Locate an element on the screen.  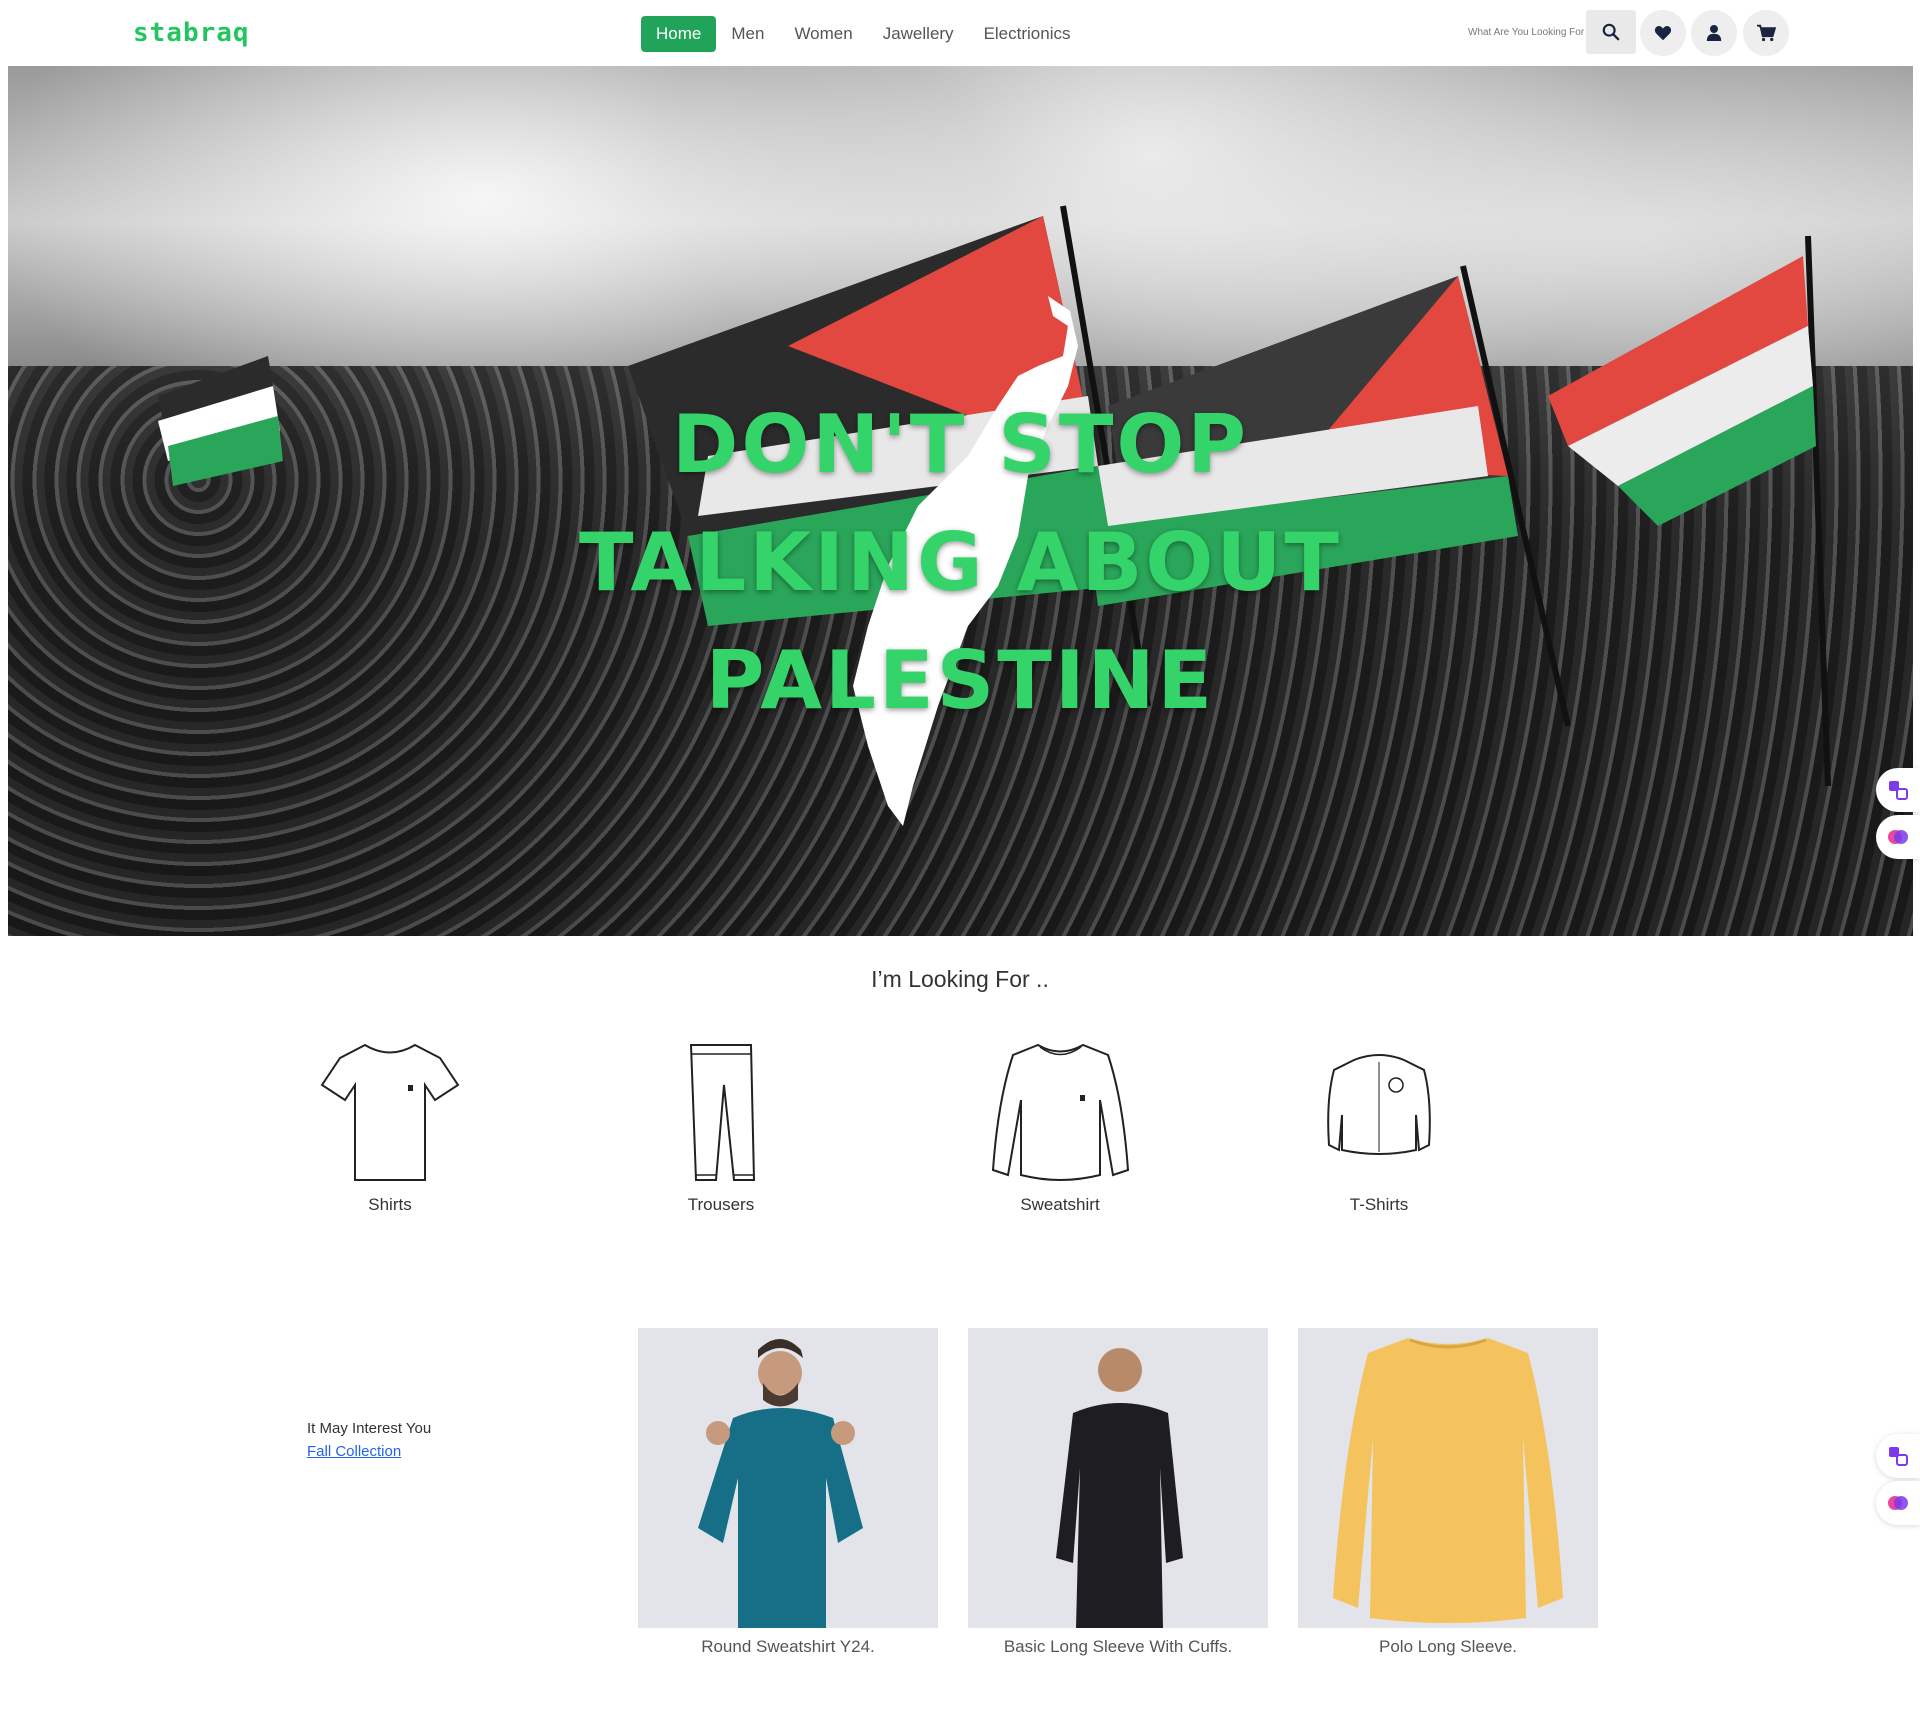
product-name: Round Sweatshirt Y24. is located at coordinates (788, 1647).